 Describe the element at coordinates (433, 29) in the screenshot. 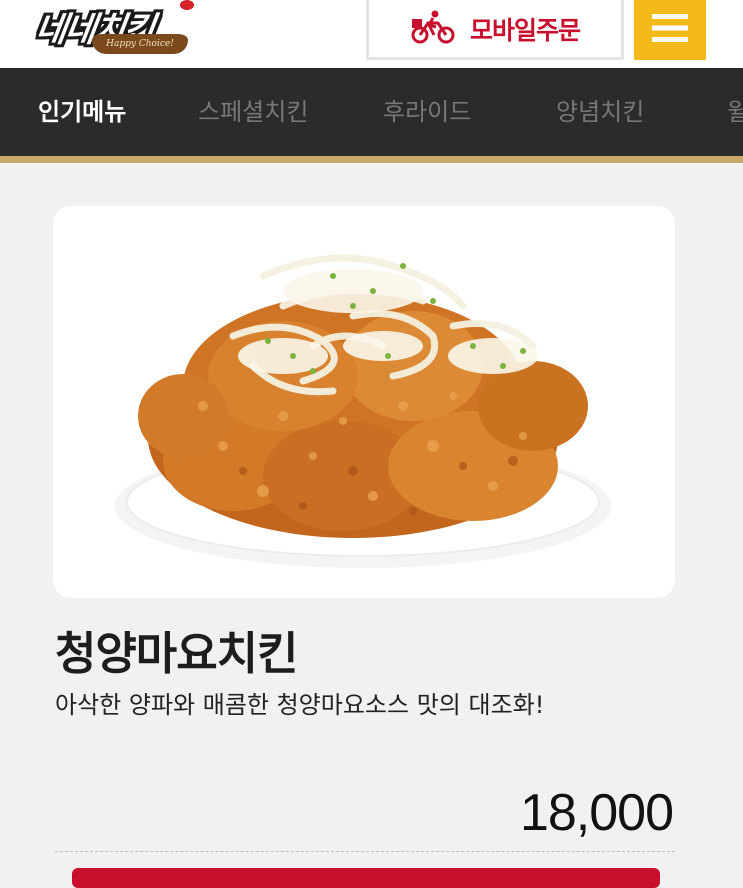

I see `delivery-bike-icon` at that location.